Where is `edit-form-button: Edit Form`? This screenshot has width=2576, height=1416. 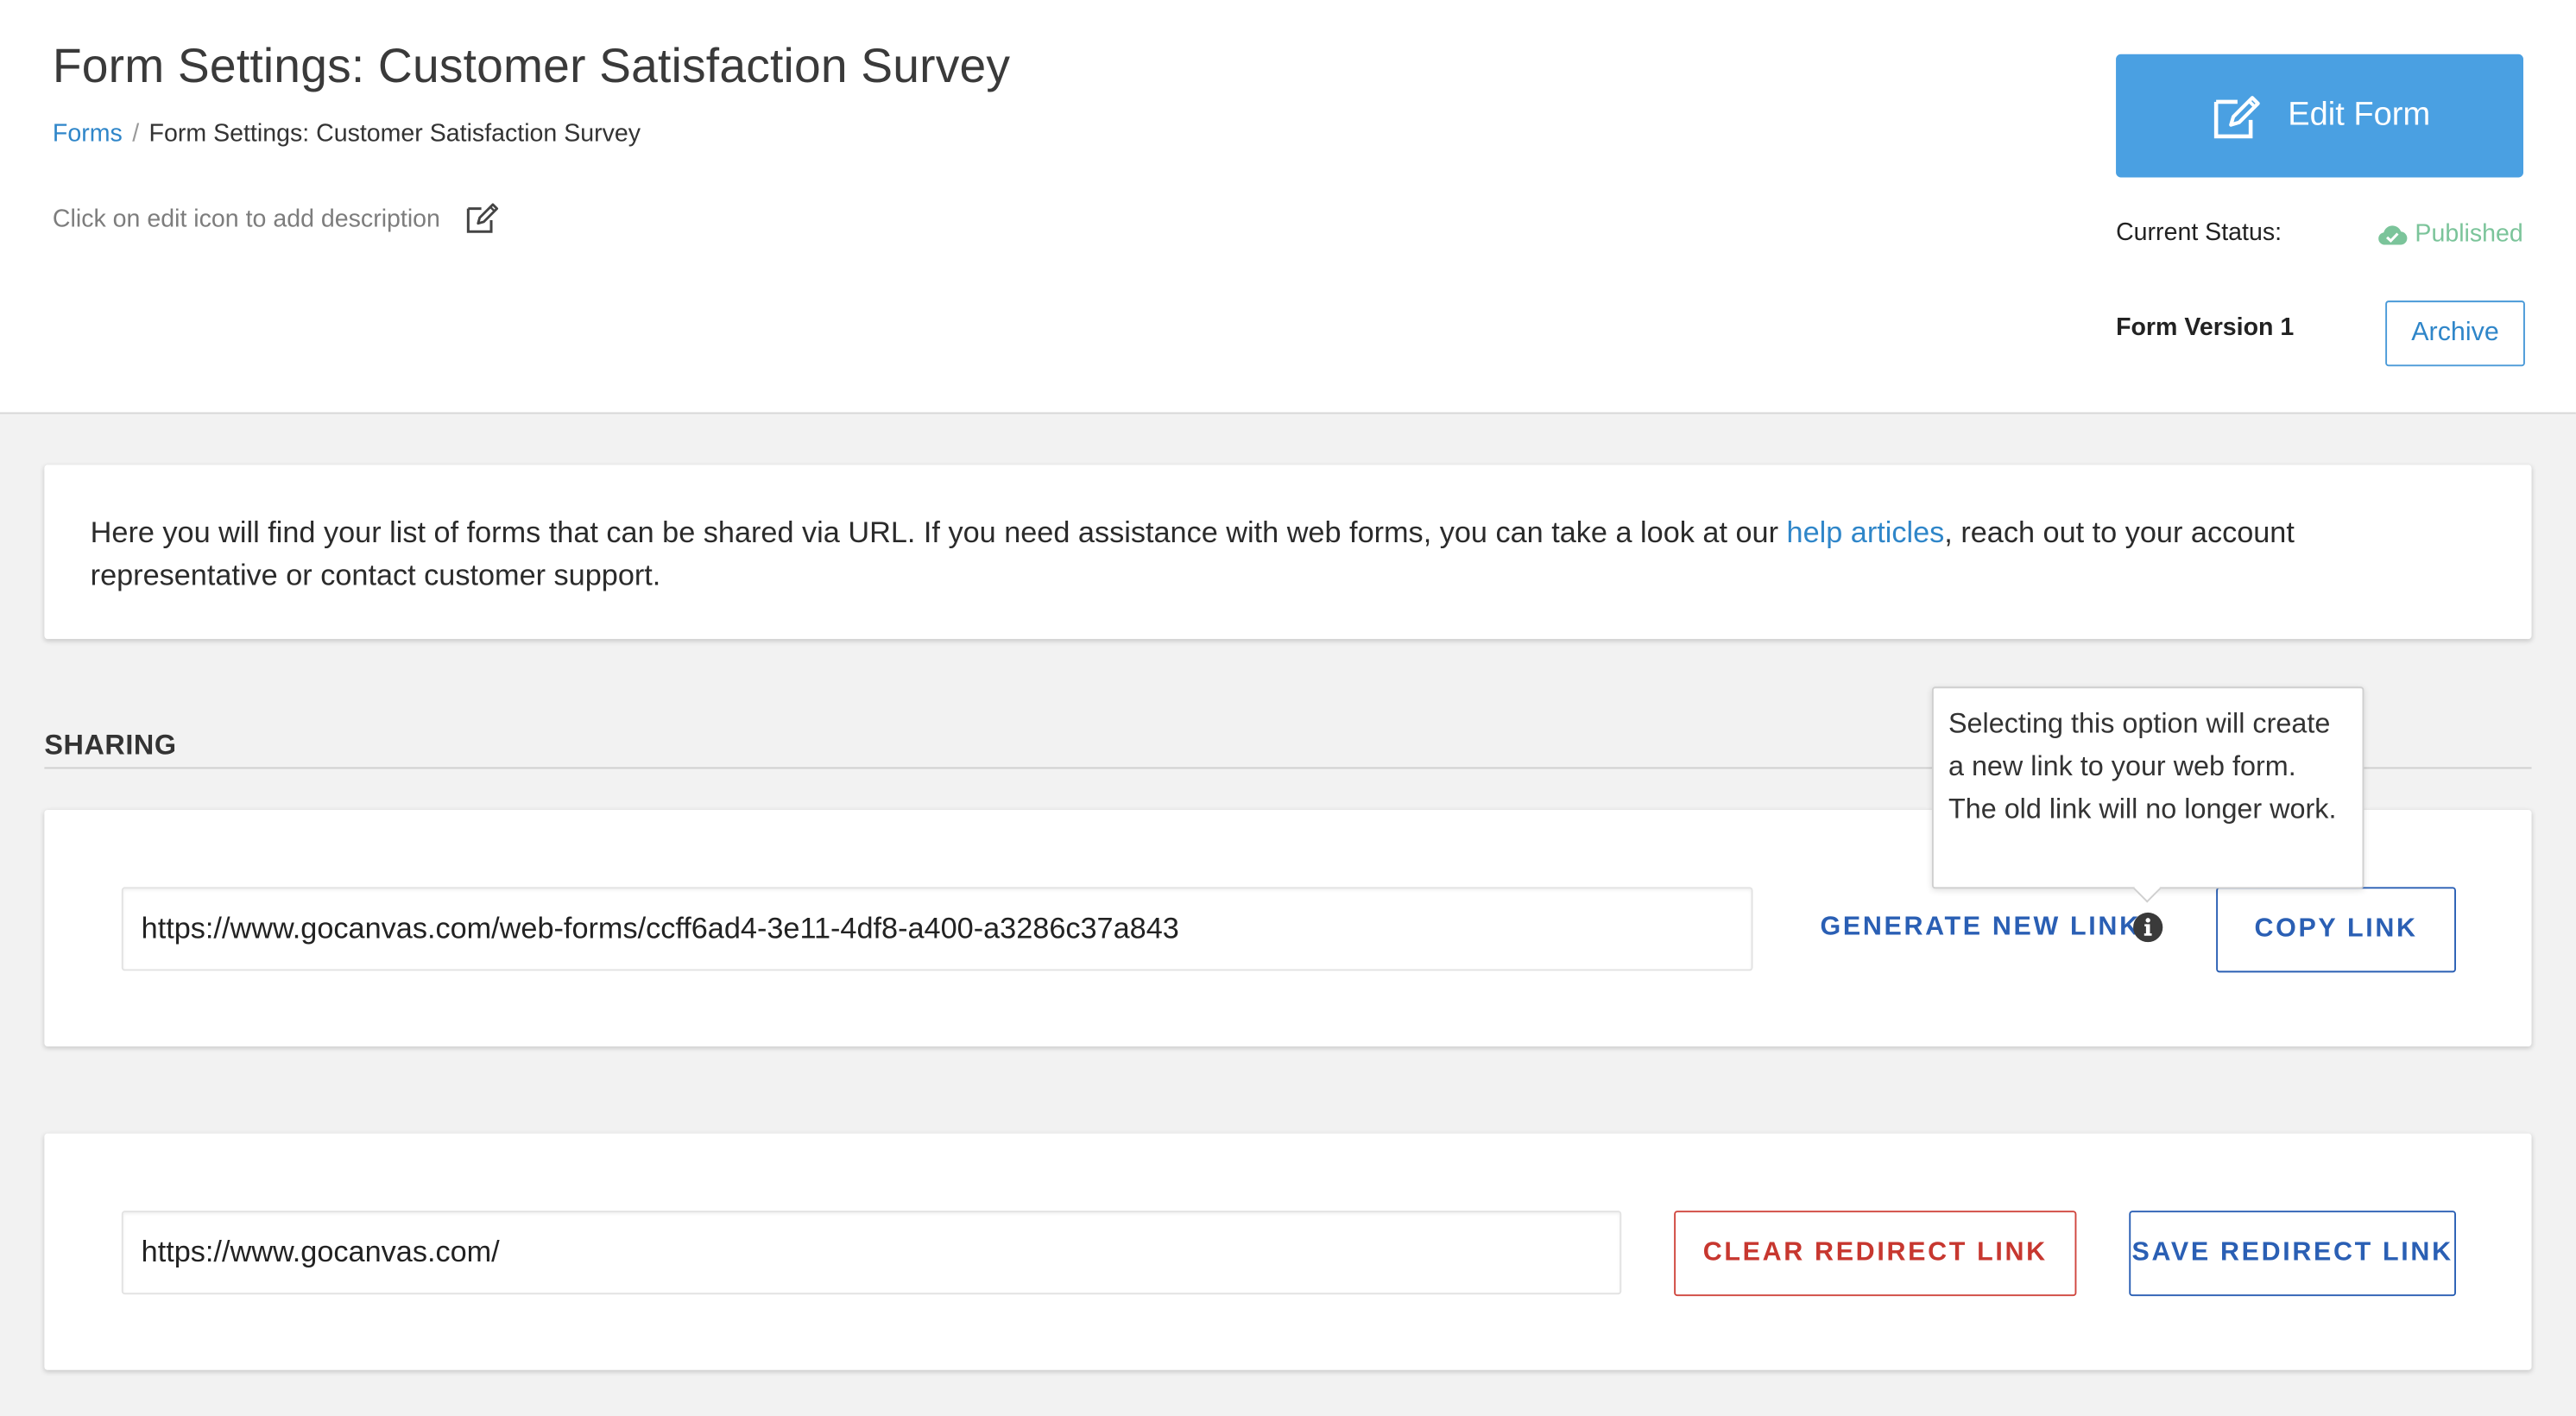 edit-form-button: Edit Form is located at coordinates (2320, 116).